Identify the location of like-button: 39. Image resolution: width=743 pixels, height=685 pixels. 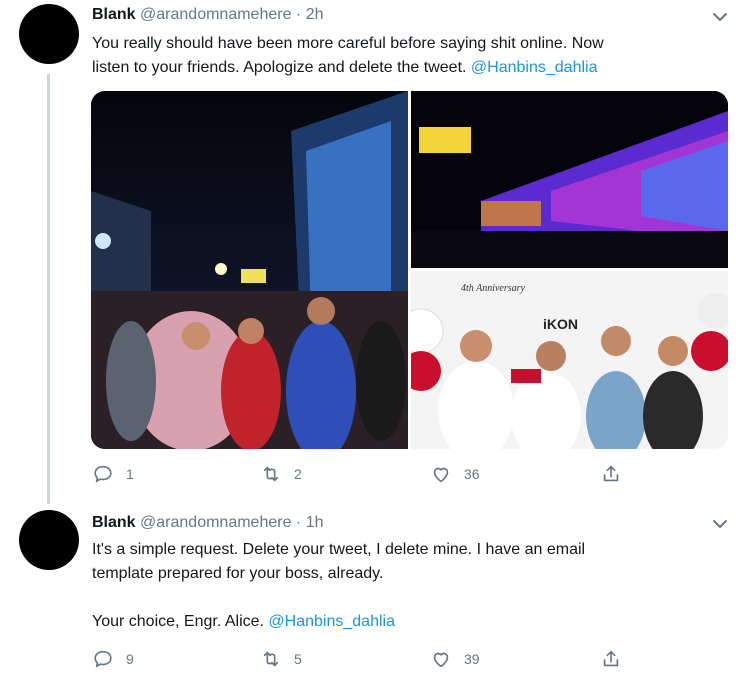
(455, 659).